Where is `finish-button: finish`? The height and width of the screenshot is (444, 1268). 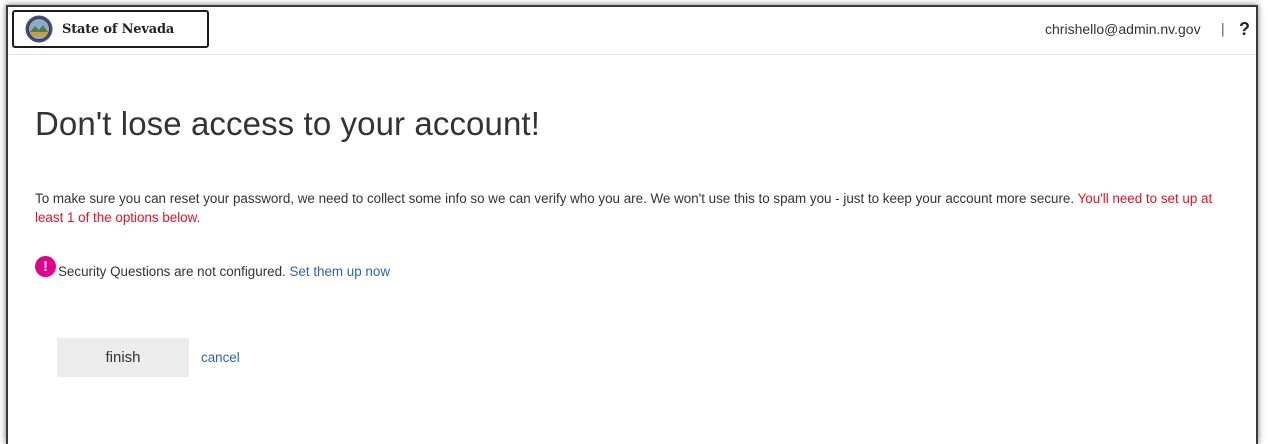 finish-button: finish is located at coordinates (123, 357).